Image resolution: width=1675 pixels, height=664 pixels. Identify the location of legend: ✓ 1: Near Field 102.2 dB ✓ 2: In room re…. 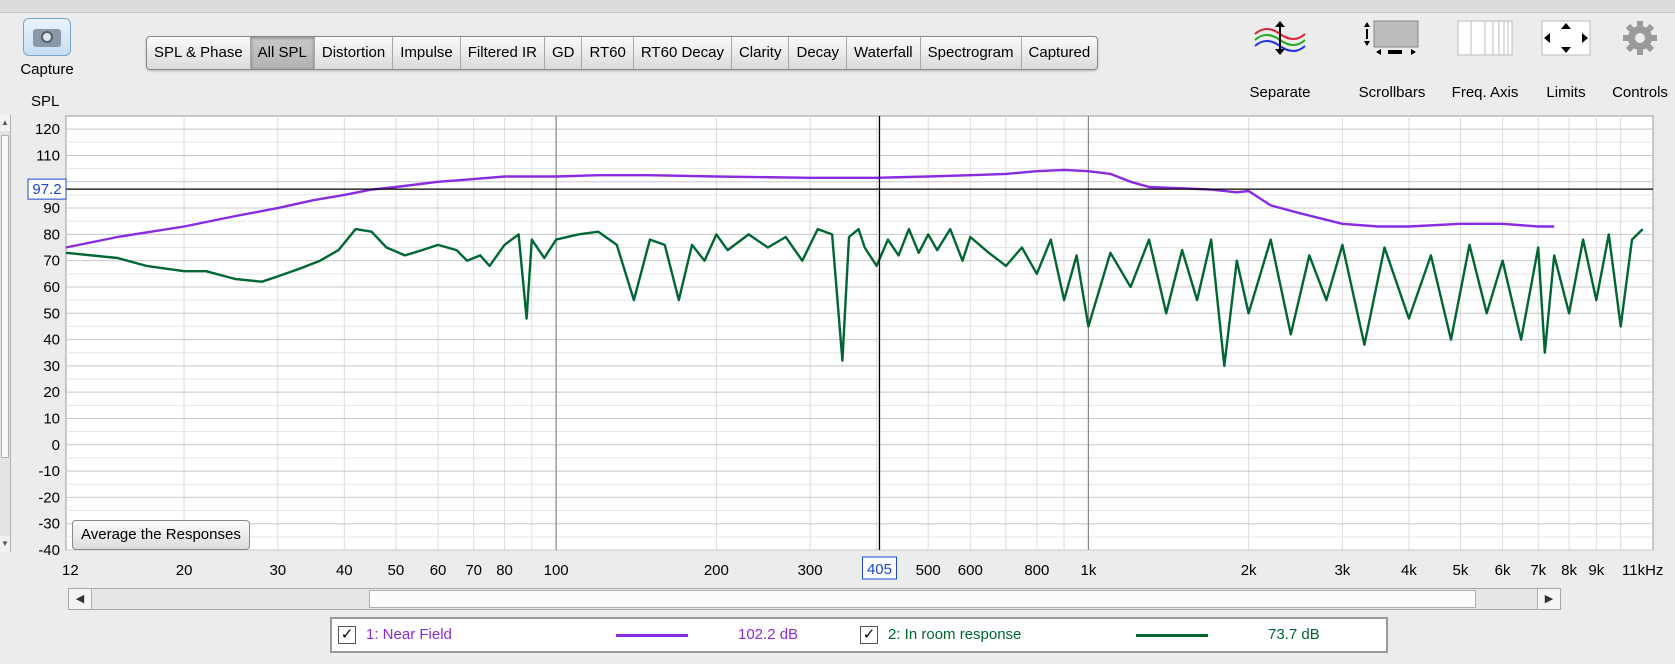
(859, 635).